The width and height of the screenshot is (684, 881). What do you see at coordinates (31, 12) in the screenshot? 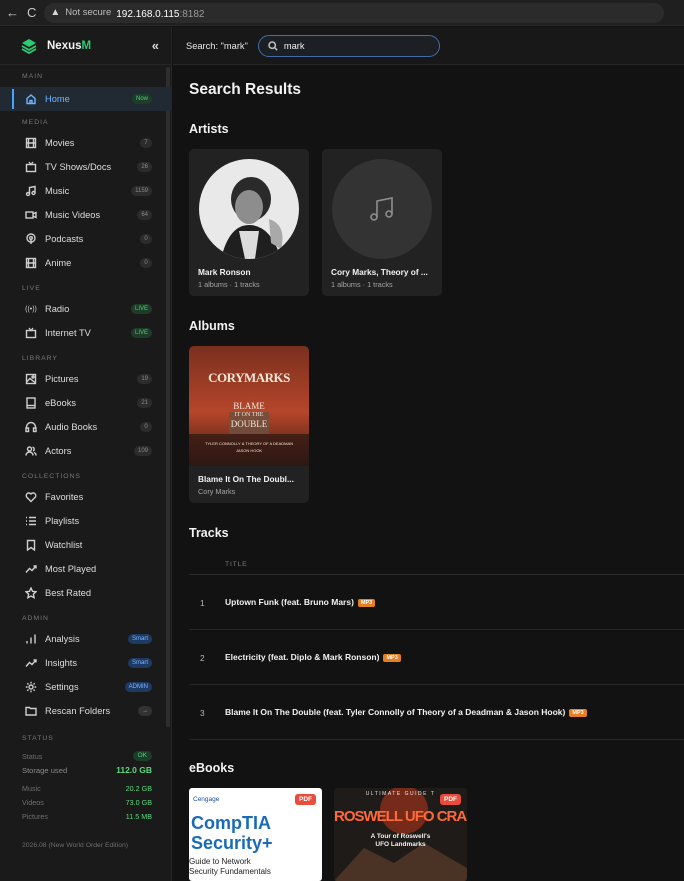
I see `reload-icon: C` at bounding box center [31, 12].